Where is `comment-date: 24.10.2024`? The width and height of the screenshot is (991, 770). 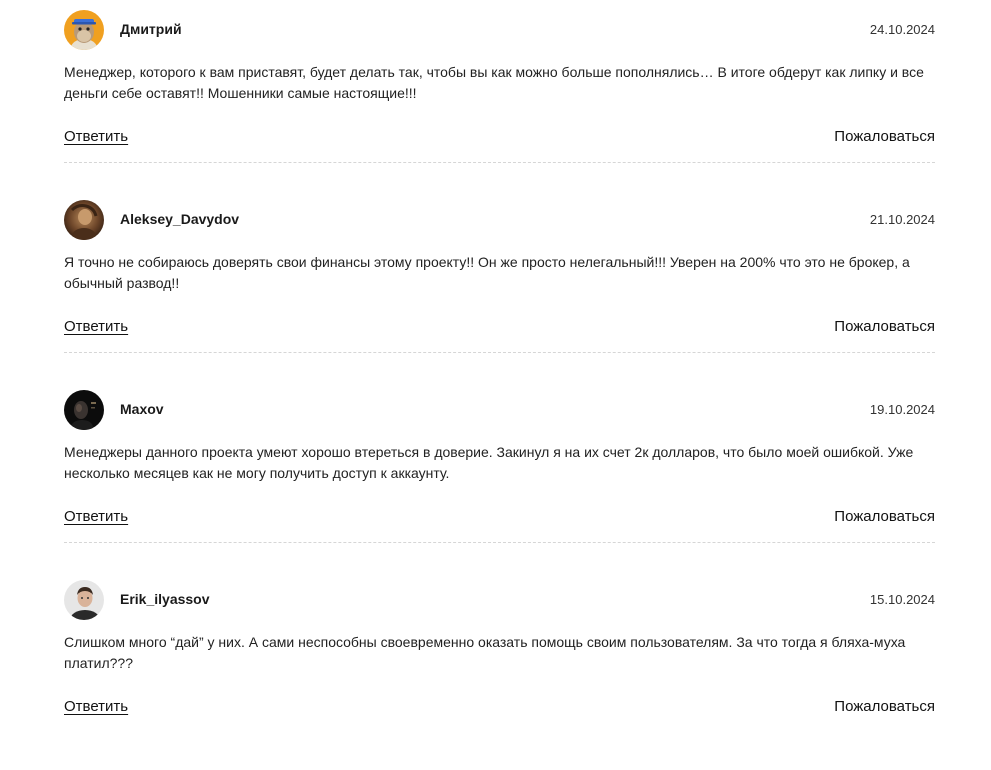
comment-date: 24.10.2024 is located at coordinates (902, 29).